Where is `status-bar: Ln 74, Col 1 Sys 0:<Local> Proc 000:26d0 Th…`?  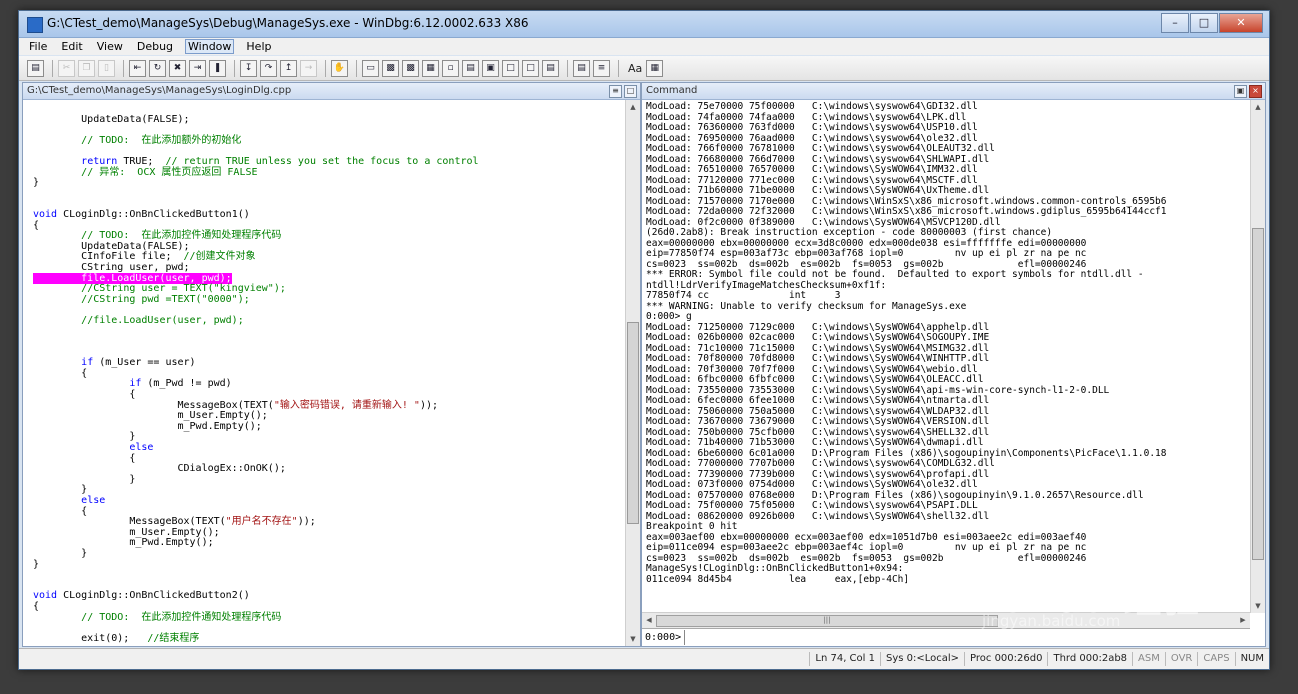
status-bar: Ln 74, Col 1 Sys 0:<Local> Proc 000:26d0 Th… is located at coordinates (644, 658).